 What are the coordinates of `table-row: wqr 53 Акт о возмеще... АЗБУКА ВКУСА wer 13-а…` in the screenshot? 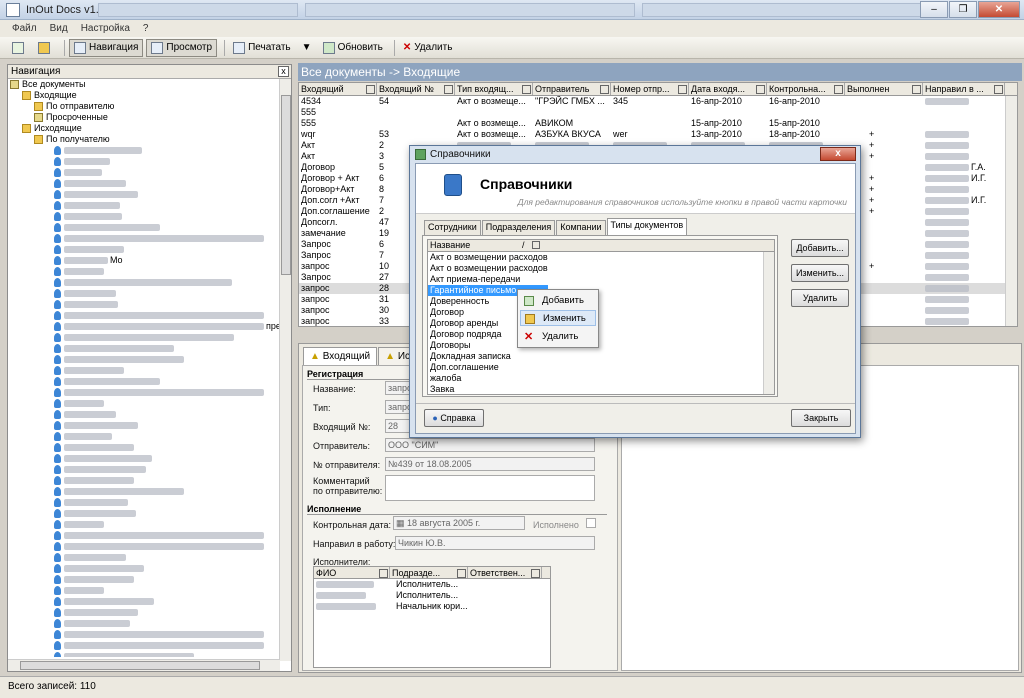 It's located at (658, 134).